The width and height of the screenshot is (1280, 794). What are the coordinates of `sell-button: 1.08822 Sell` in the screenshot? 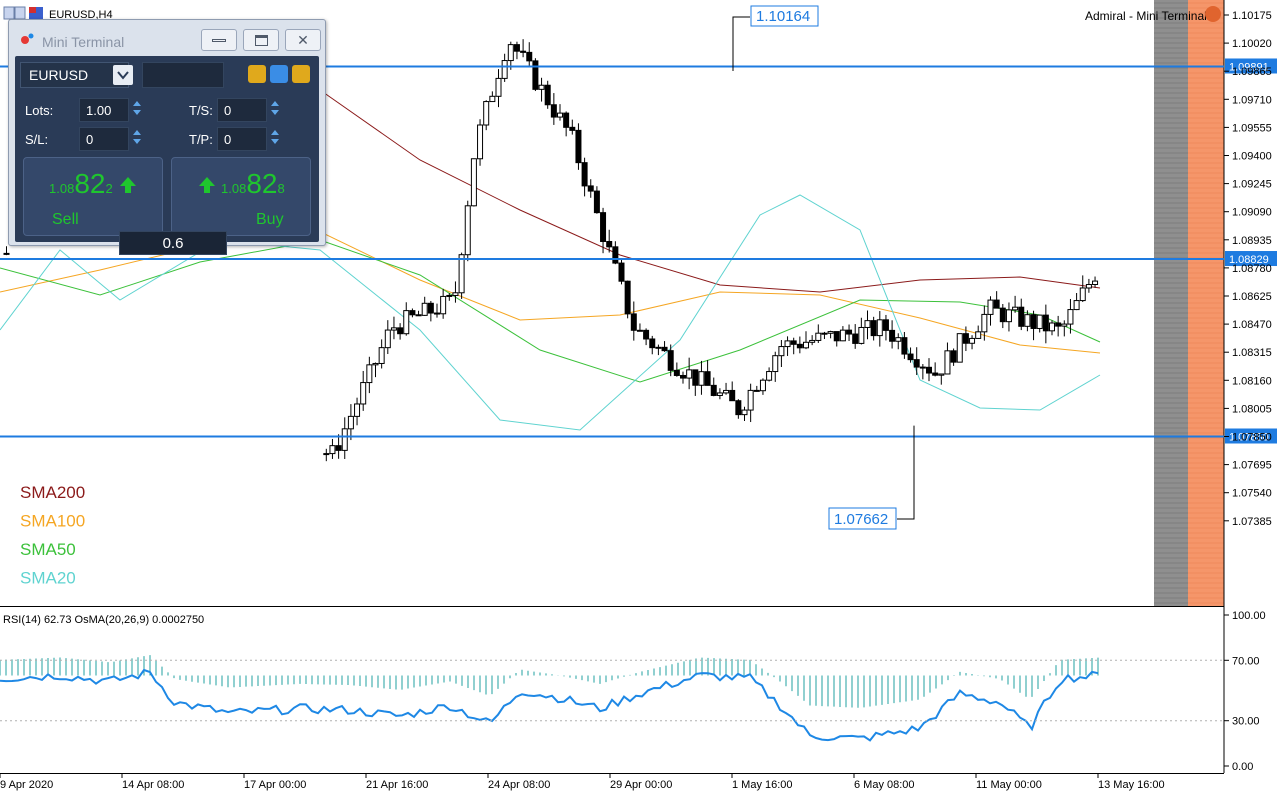 It's located at (93, 196).